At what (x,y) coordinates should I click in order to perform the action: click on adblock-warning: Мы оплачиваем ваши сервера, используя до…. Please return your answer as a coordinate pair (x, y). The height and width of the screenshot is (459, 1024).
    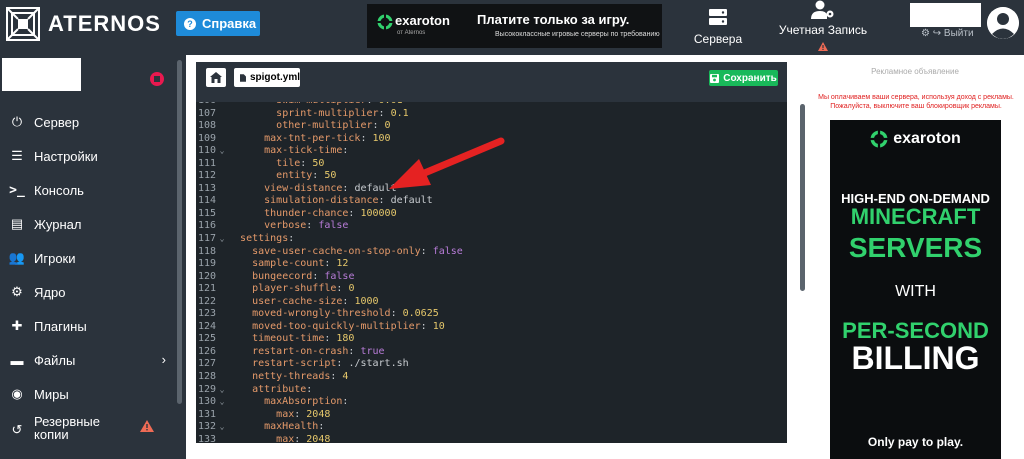
    Looking at the image, I should click on (916, 102).